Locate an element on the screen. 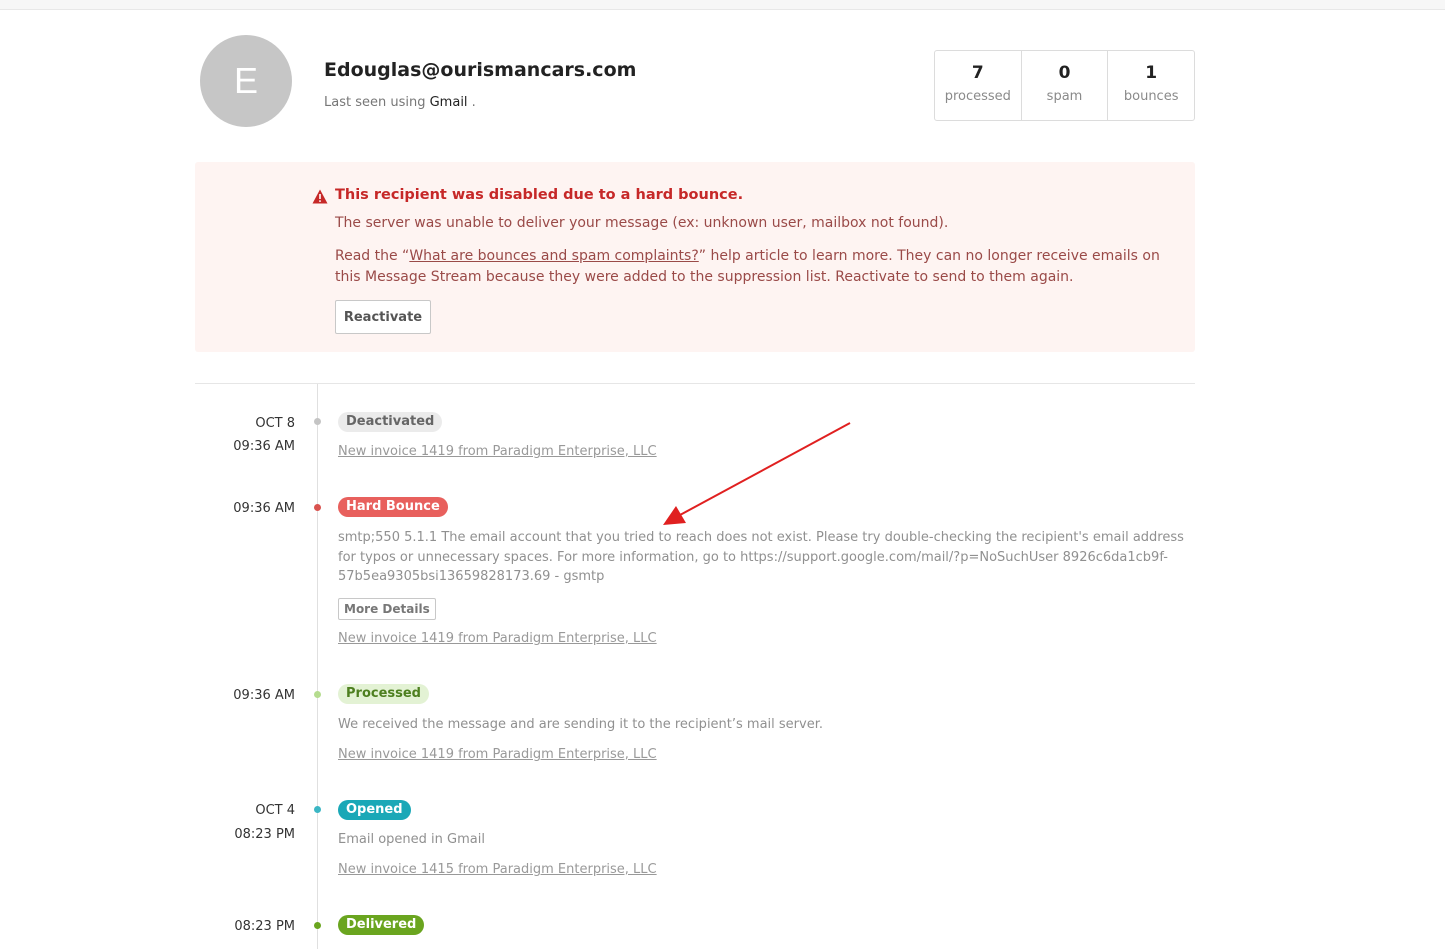 The image size is (1445, 949). avatar-letter: E is located at coordinates (245, 80).